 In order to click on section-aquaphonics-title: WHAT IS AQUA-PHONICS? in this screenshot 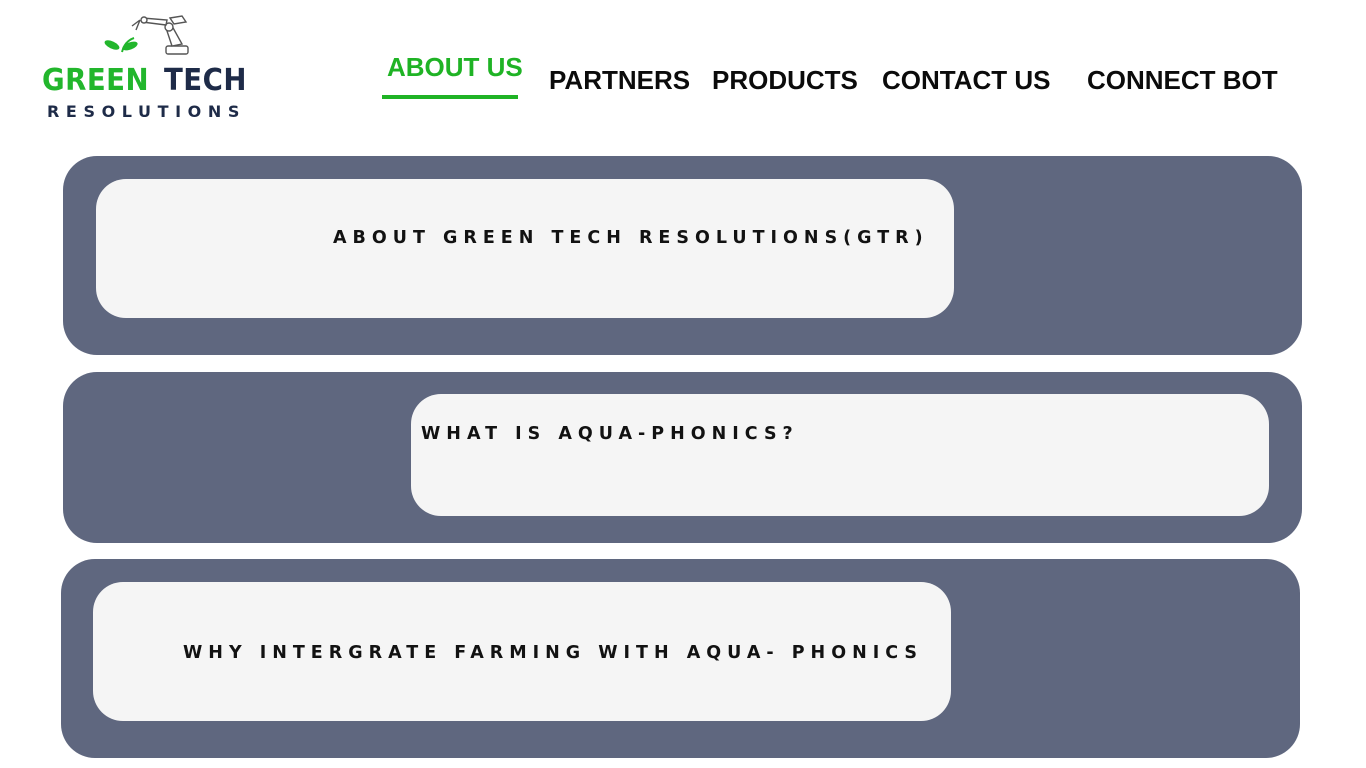, I will do `click(610, 434)`.